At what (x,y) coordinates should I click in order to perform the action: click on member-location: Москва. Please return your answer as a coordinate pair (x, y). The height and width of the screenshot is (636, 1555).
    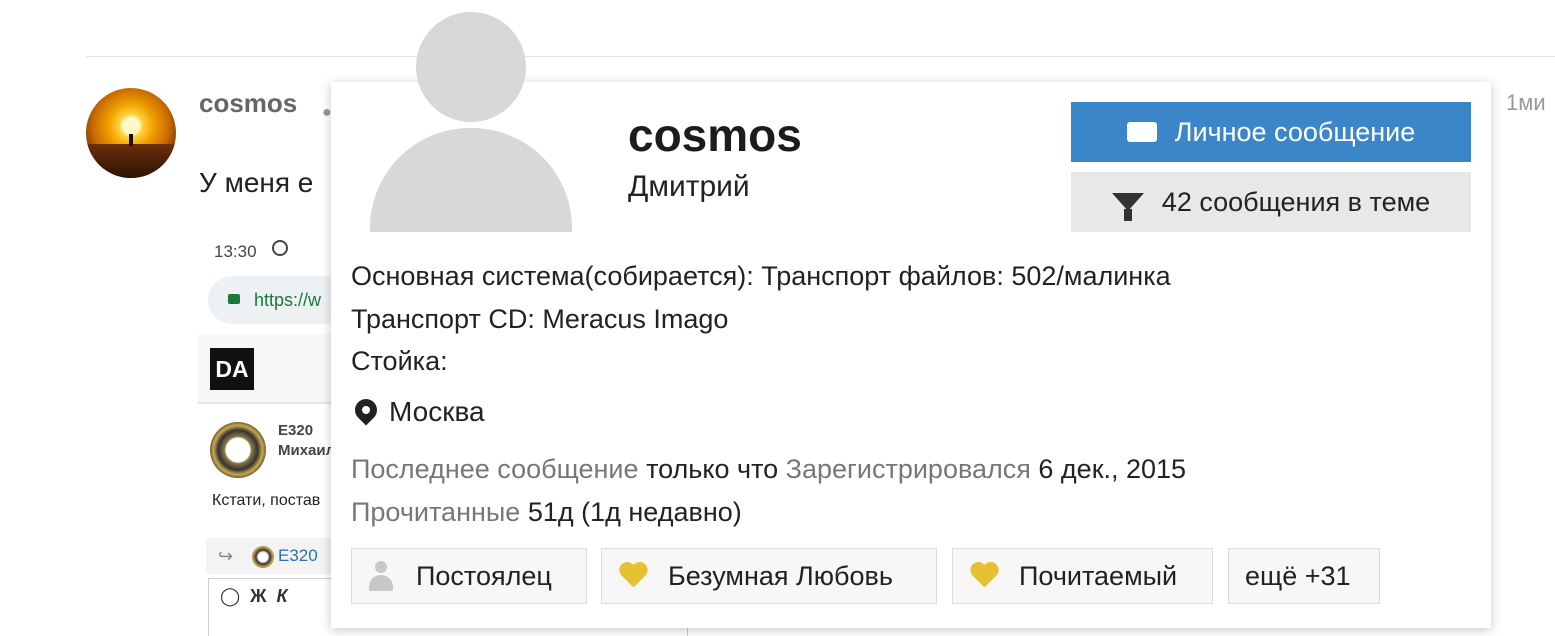
    Looking at the image, I should click on (437, 411).